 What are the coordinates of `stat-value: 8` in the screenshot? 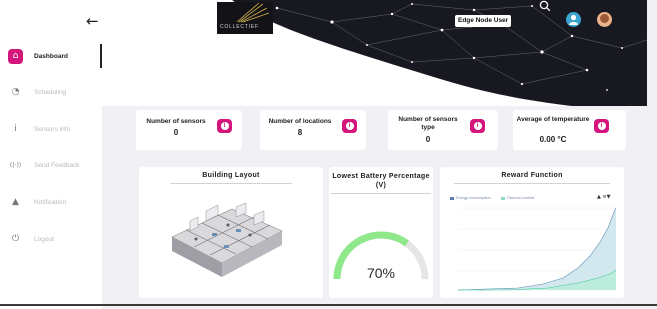 It's located at (300, 132).